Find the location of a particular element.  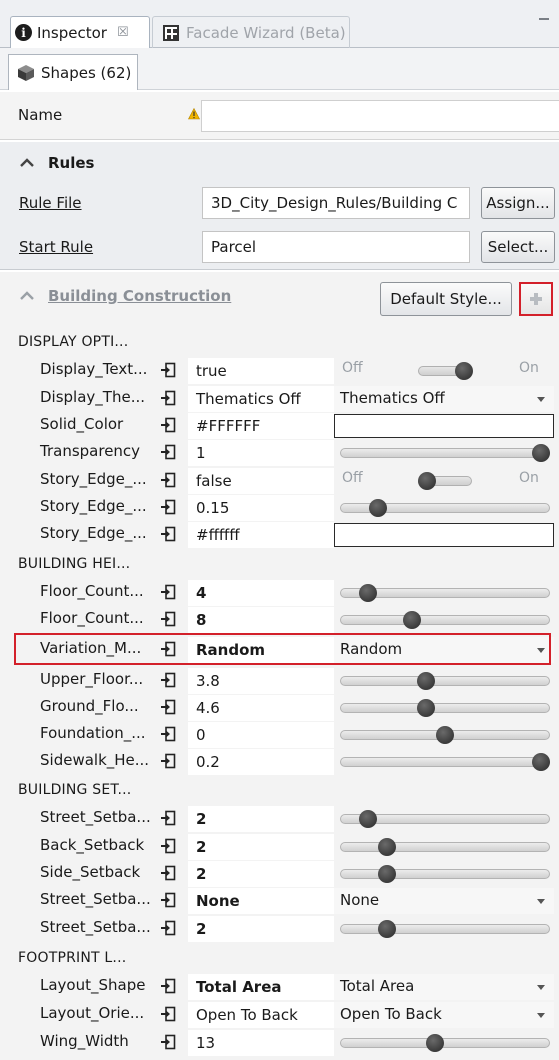

attr-row: Foundation_... 0 is located at coordinates (279, 735).